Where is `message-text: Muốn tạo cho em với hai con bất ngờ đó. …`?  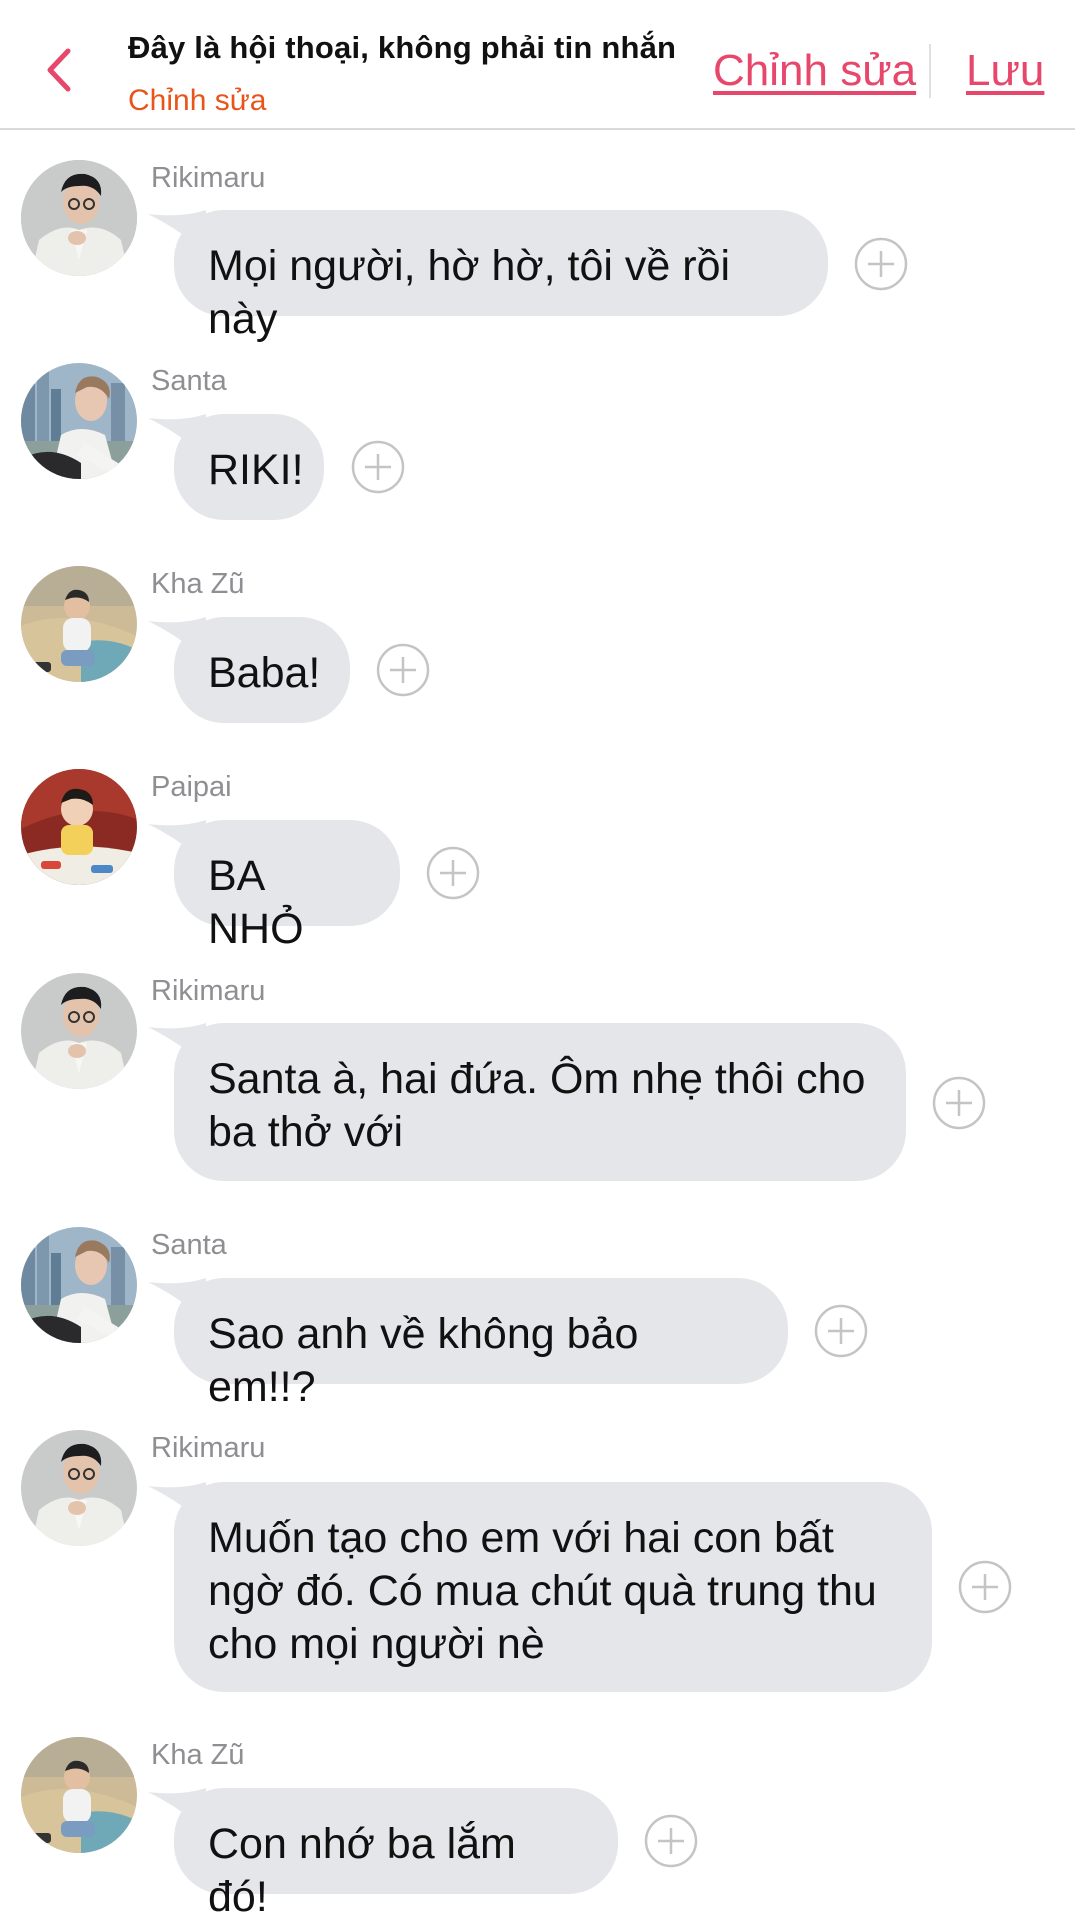
message-text: Muốn tạo cho em với hai con bất ngờ đó. … is located at coordinates (542, 1591).